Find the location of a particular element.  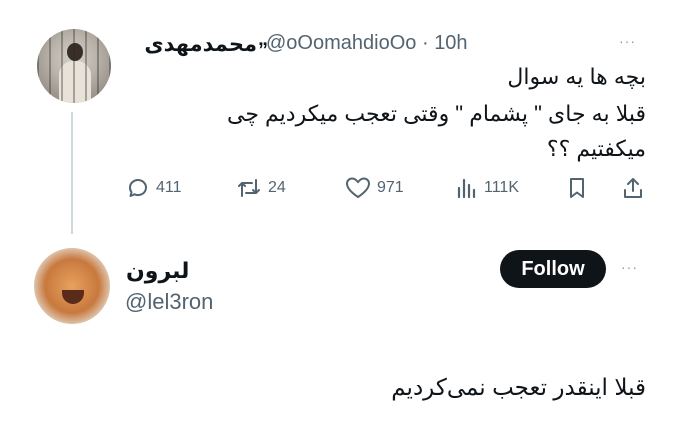

author-handle: @oOomahdioOo · 10h is located at coordinates (367, 43).